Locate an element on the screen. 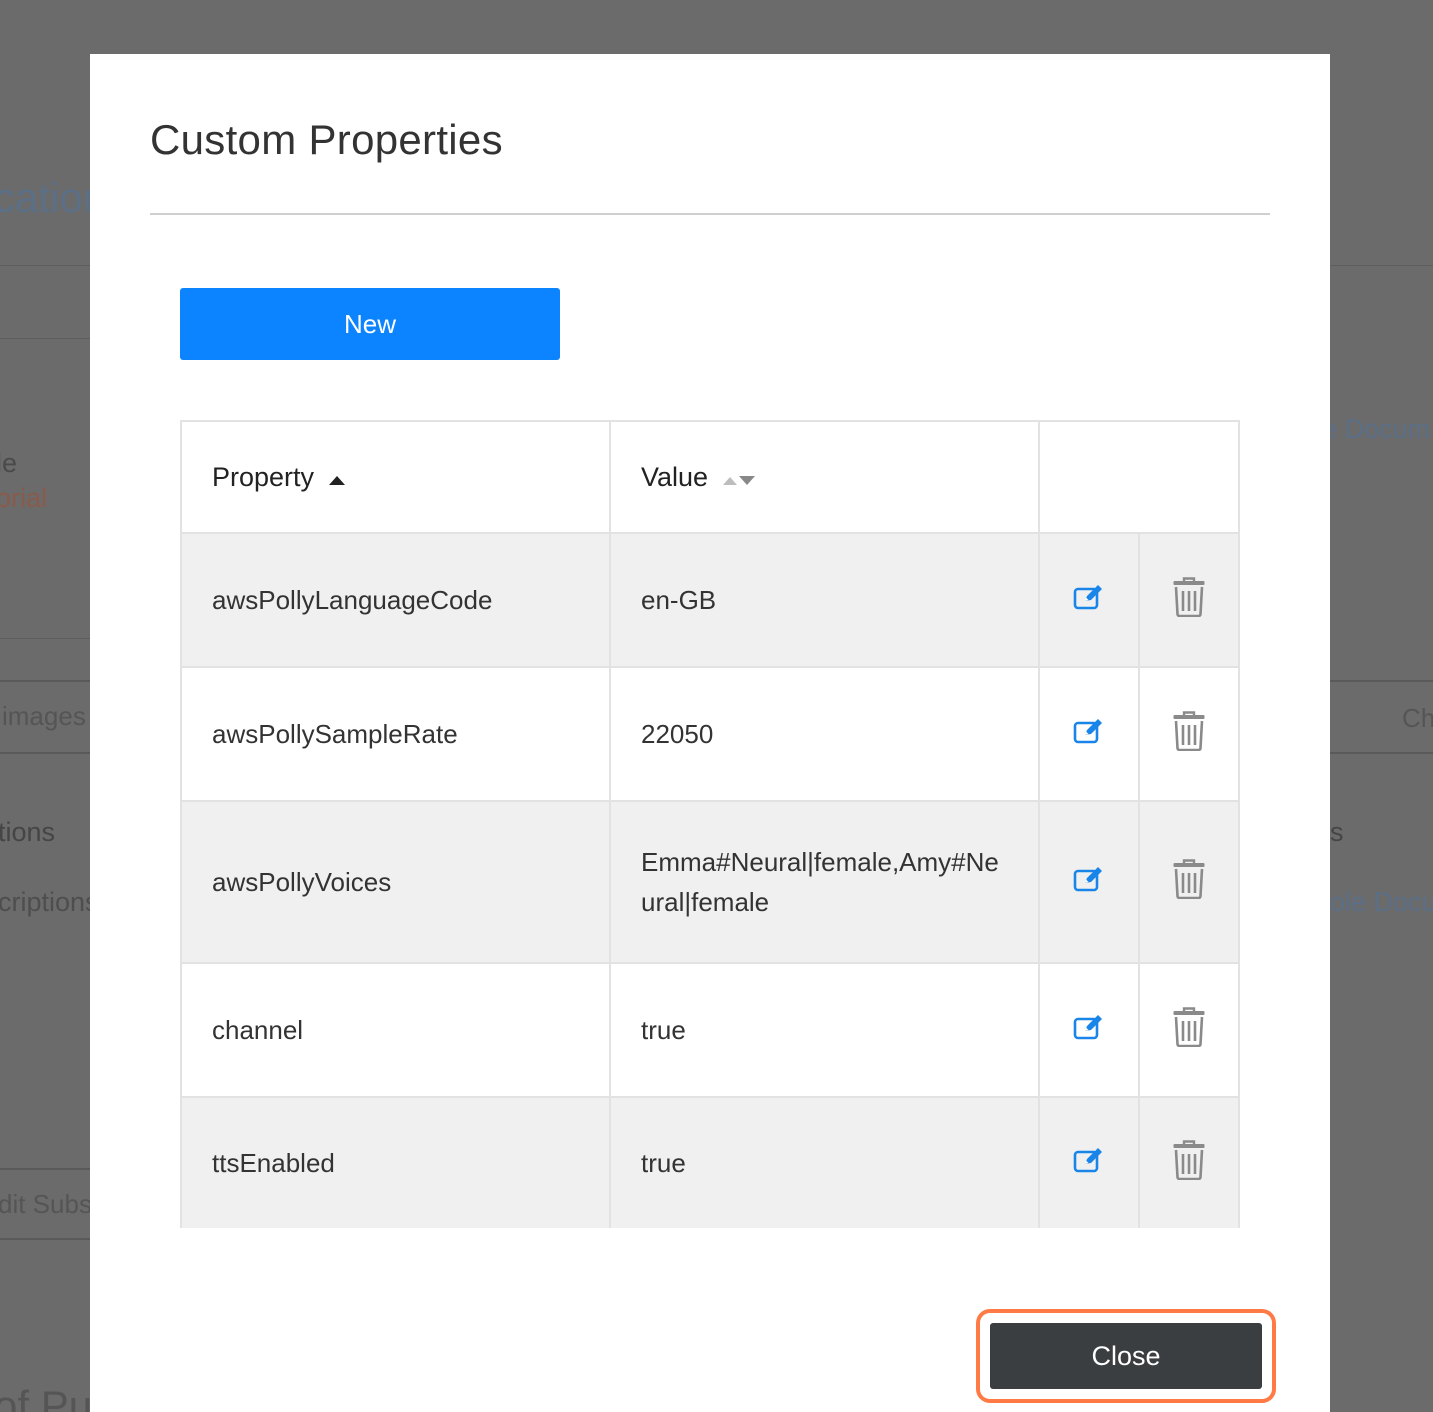 This screenshot has width=1433, height=1412. bg-fragment: s is located at coordinates (1337, 832).